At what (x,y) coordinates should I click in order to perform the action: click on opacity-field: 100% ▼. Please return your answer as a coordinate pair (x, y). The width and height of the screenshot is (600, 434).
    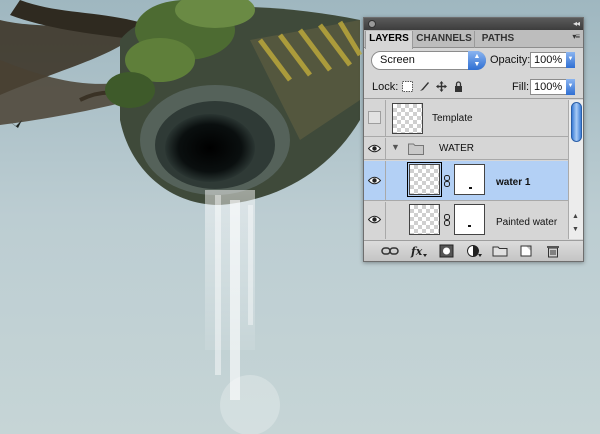
    Looking at the image, I should click on (552, 60).